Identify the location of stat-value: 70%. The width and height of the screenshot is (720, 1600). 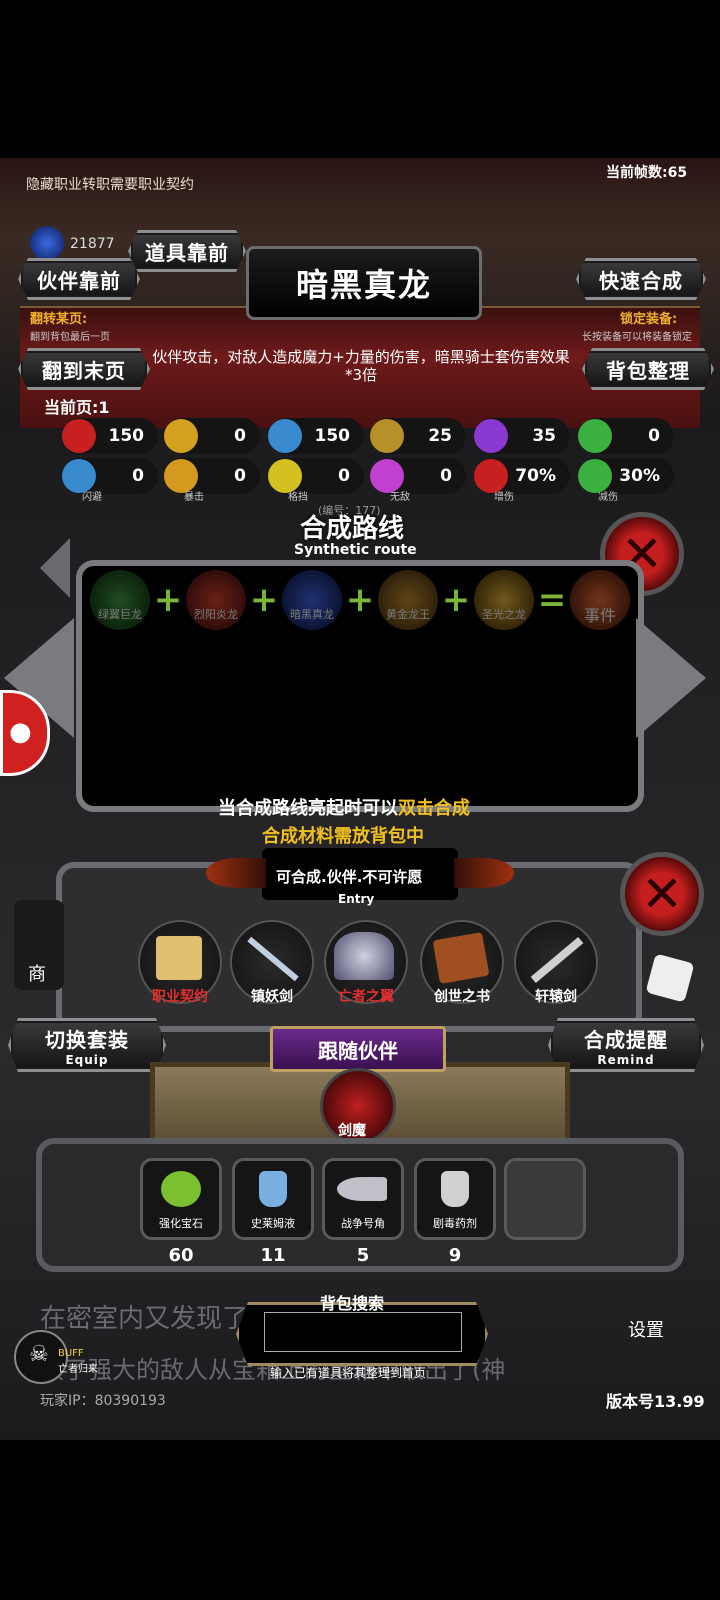
(535, 476).